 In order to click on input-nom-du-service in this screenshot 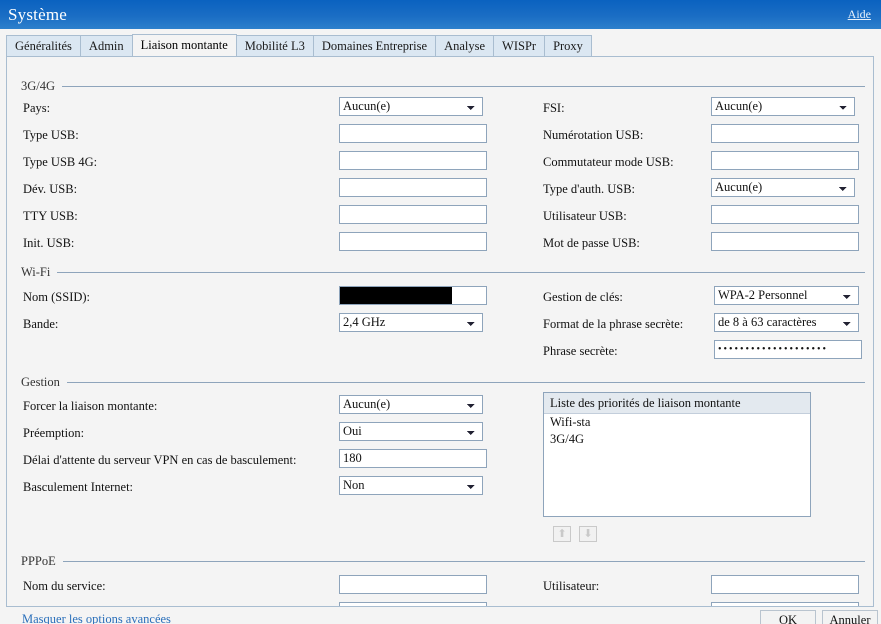, I will do `click(413, 584)`.